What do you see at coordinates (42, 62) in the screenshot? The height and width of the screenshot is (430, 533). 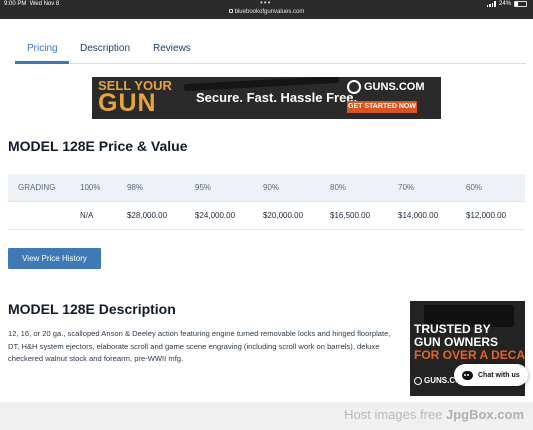 I see `active-tab-indicator` at bounding box center [42, 62].